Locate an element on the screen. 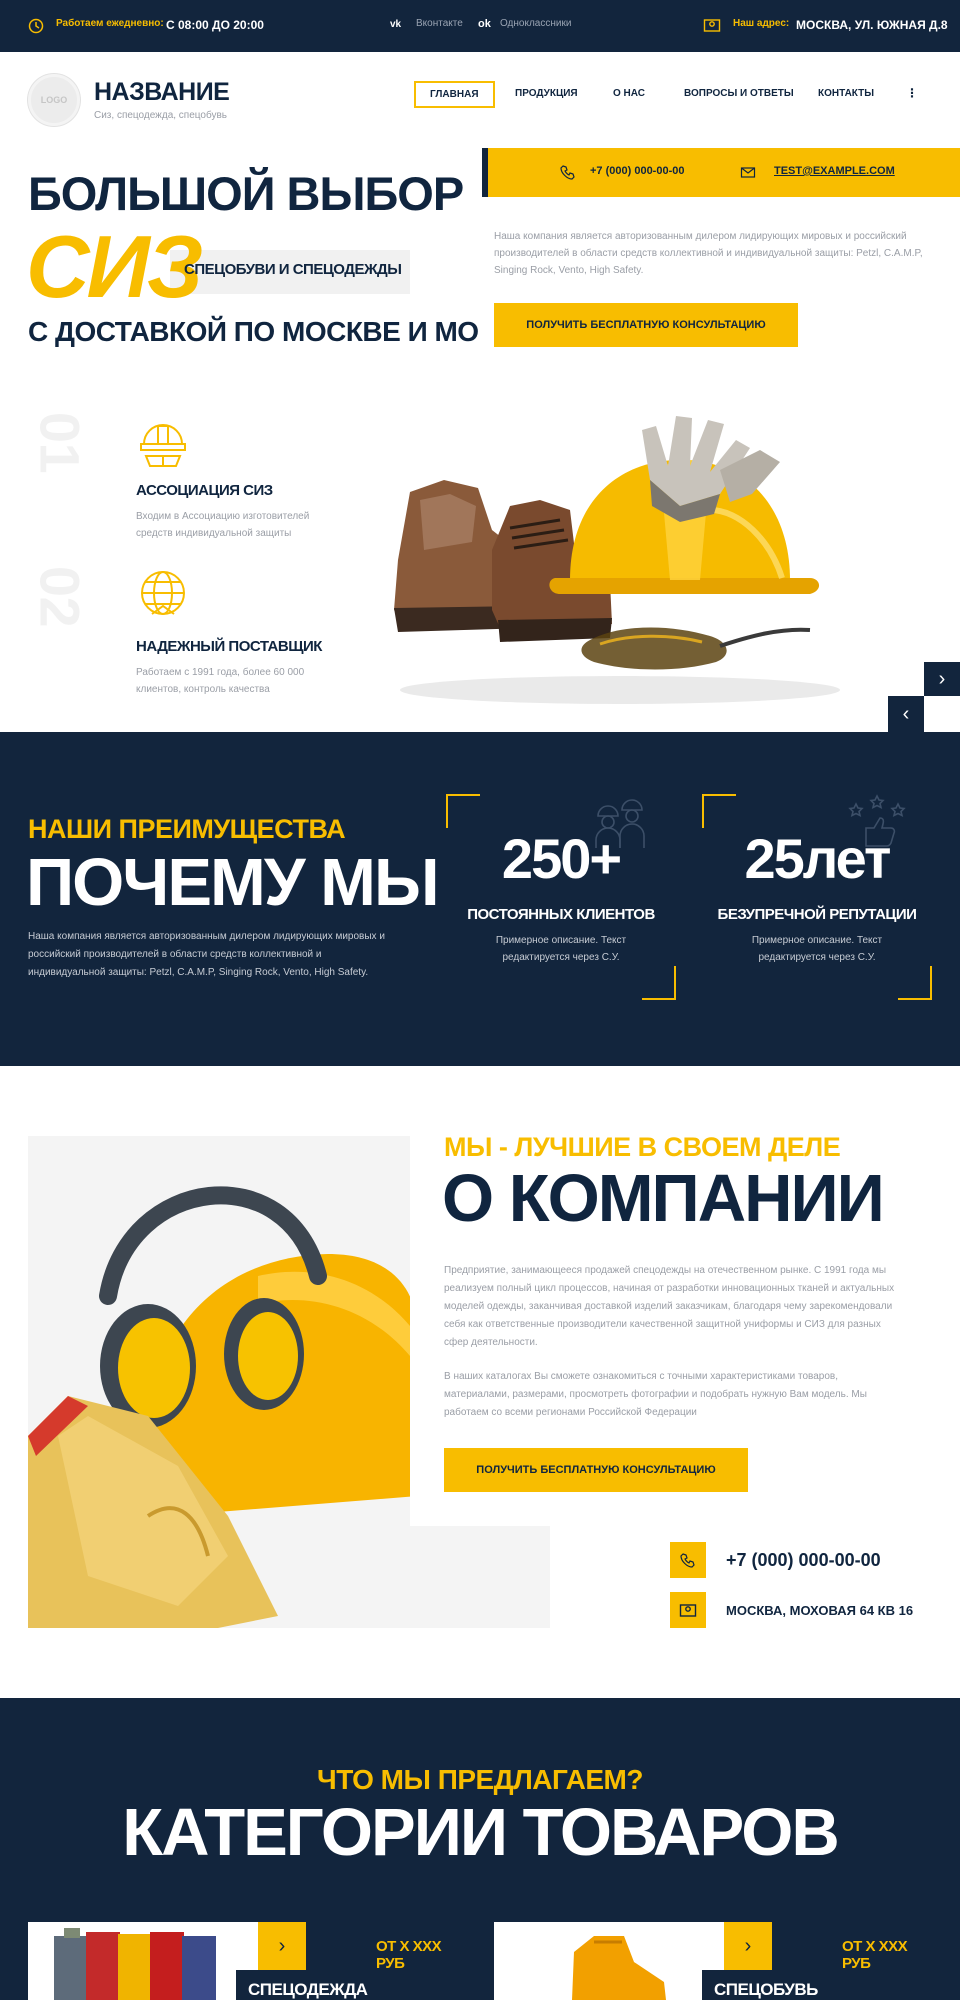  feature-title-1: АССОЦИАЦИЯ СИЗ is located at coordinates (204, 490).